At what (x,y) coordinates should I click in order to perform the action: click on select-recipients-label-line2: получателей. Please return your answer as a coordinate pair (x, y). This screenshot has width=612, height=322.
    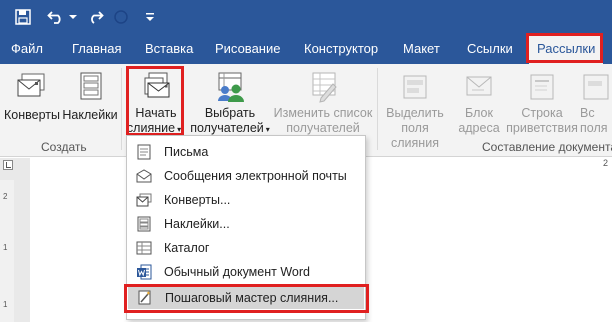
    Looking at the image, I should click on (227, 128).